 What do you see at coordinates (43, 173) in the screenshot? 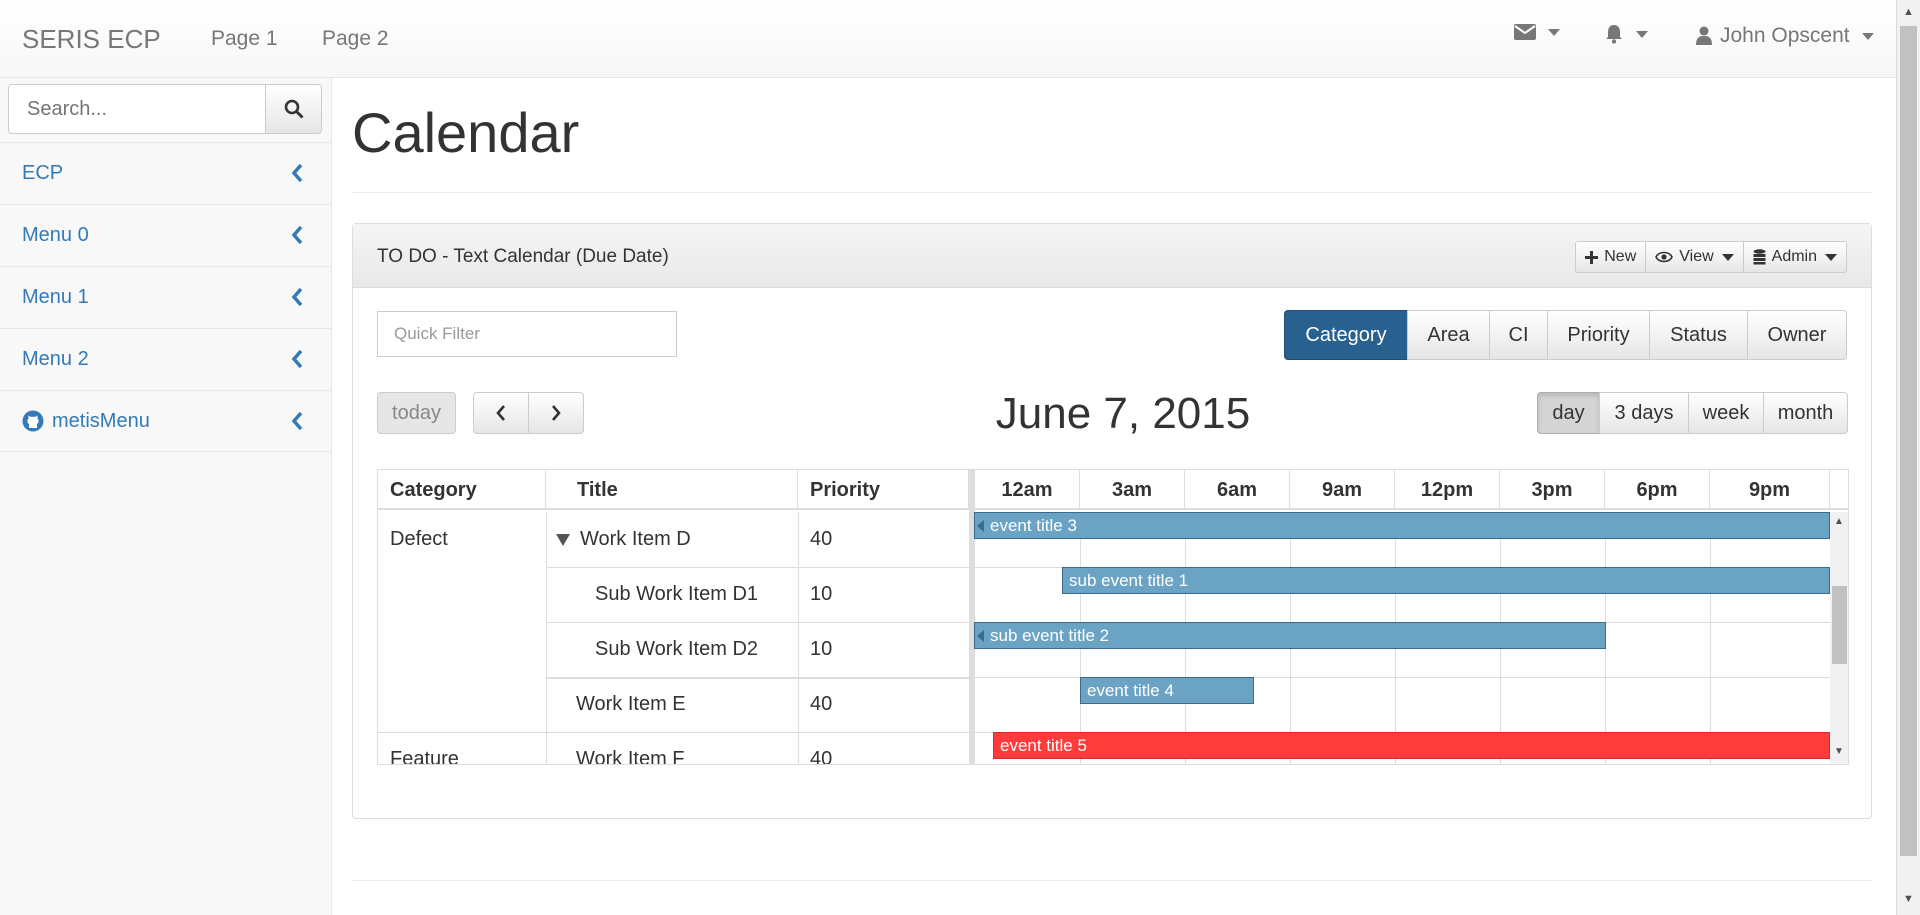
I see `sidebar-item-label: ECP` at bounding box center [43, 173].